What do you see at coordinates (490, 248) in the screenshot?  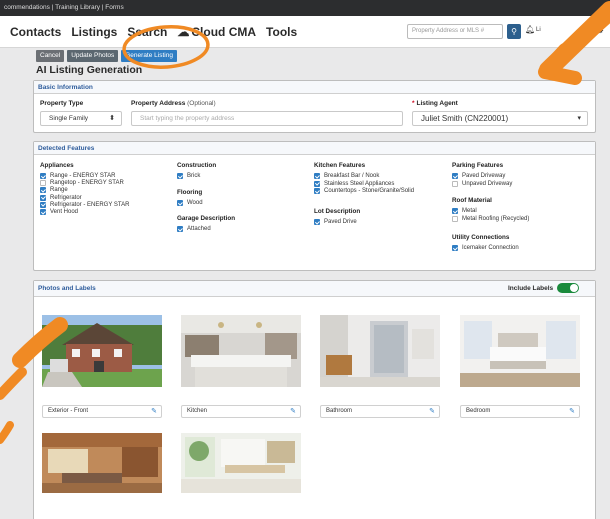 I see `feature-label: Icemaker Connection` at bounding box center [490, 248].